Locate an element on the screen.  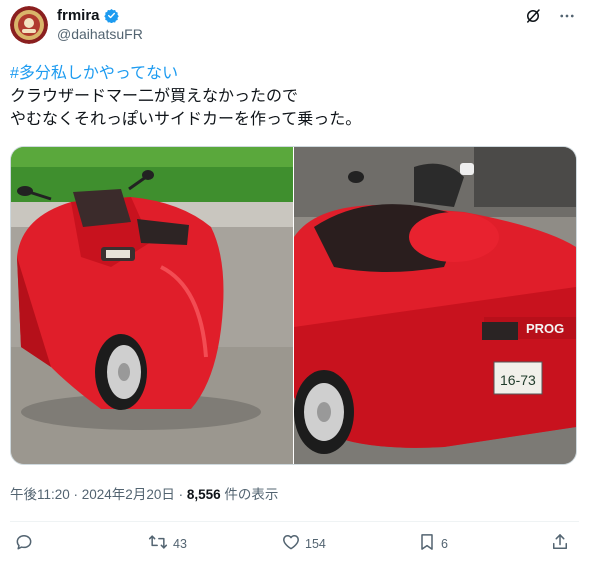
hashtag-link: #多分私しかやってない is located at coordinates (290, 73).